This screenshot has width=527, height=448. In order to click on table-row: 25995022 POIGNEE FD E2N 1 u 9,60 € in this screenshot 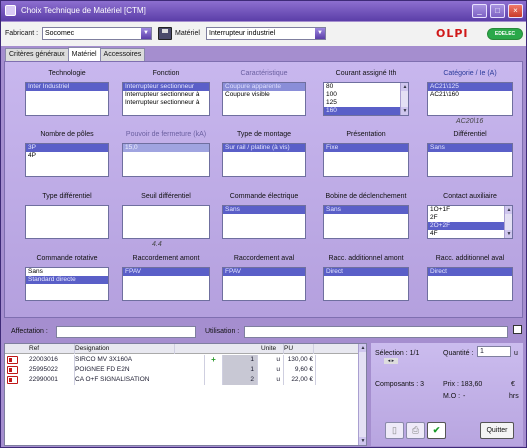, I will do `click(185, 370)`.